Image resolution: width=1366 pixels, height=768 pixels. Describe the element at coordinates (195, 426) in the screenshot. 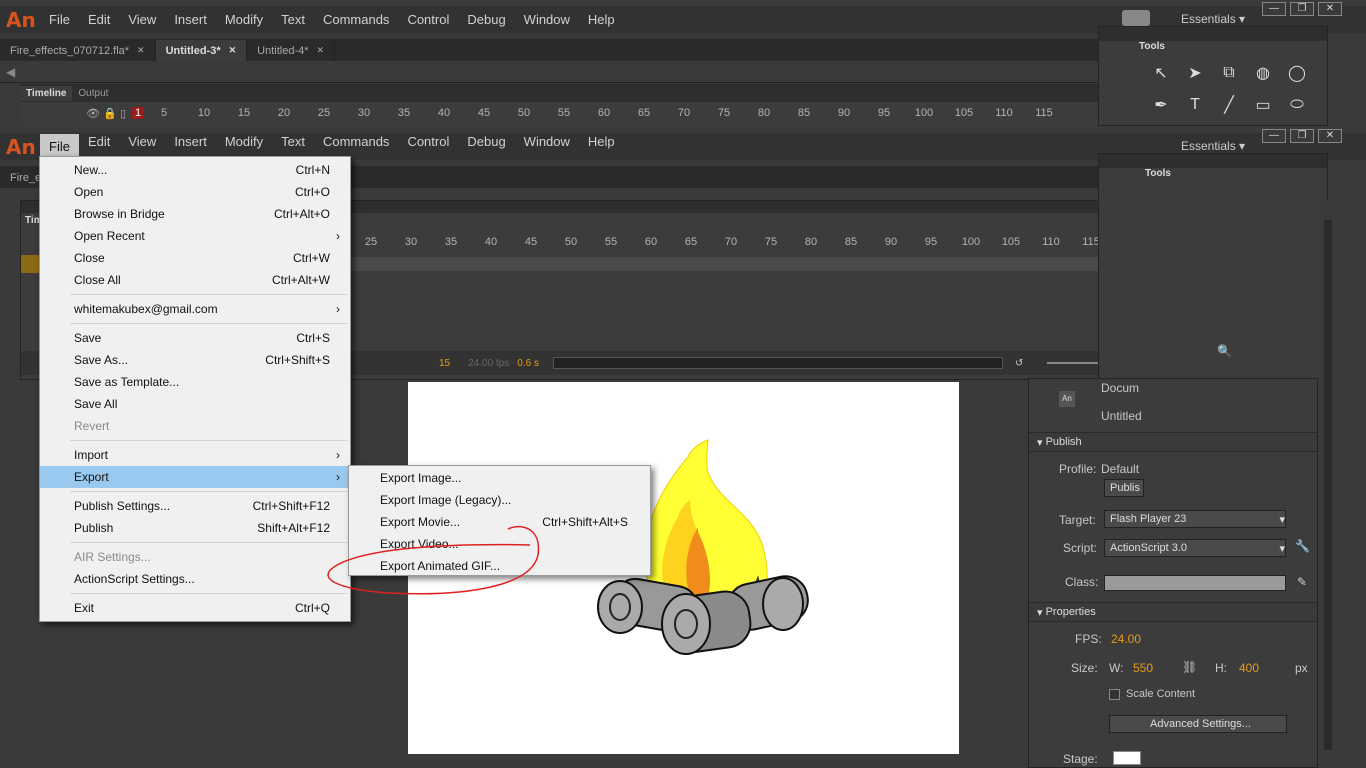

I see `file-menu-item-revert: Revert` at that location.